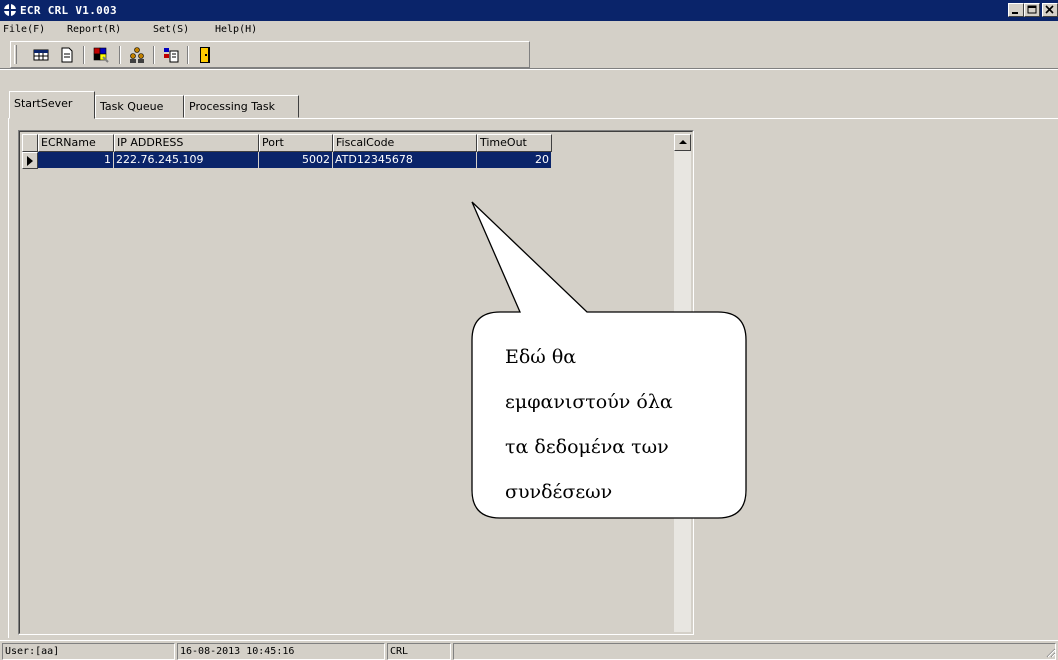 The width and height of the screenshot is (1058, 660). Describe the element at coordinates (94, 29) in the screenshot. I see `menu-report: Report(R)` at that location.